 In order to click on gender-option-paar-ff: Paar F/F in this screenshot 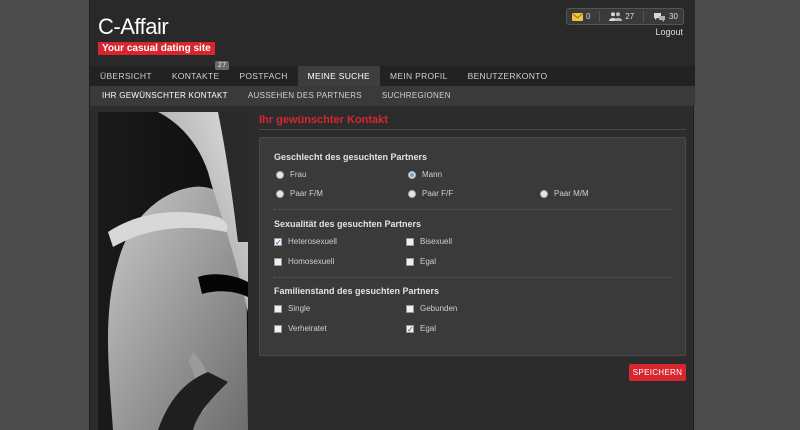, I will do `click(430, 193)`.